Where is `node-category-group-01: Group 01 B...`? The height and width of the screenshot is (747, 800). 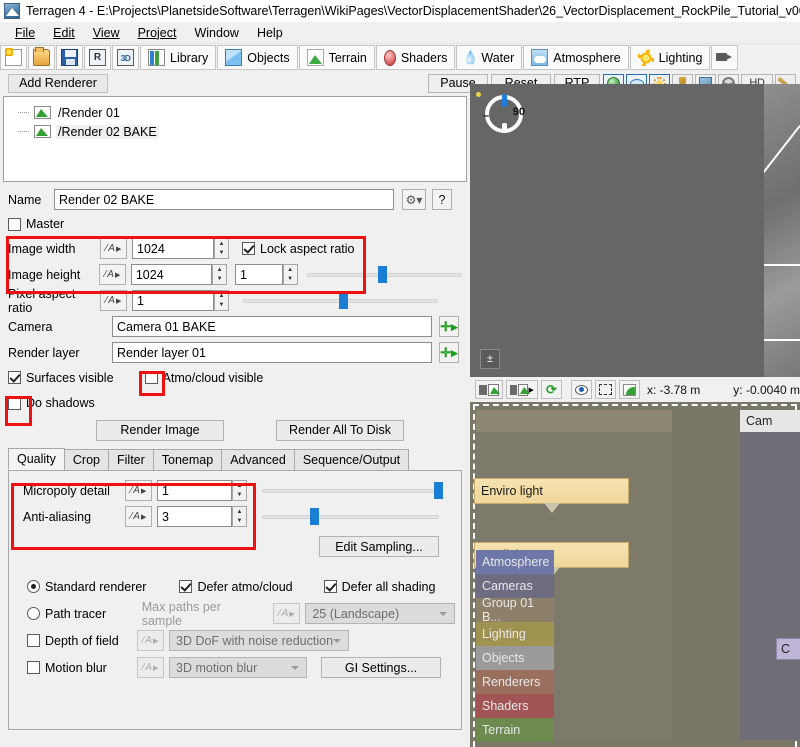
node-category-group-01: Group 01 B... is located at coordinates (515, 610).